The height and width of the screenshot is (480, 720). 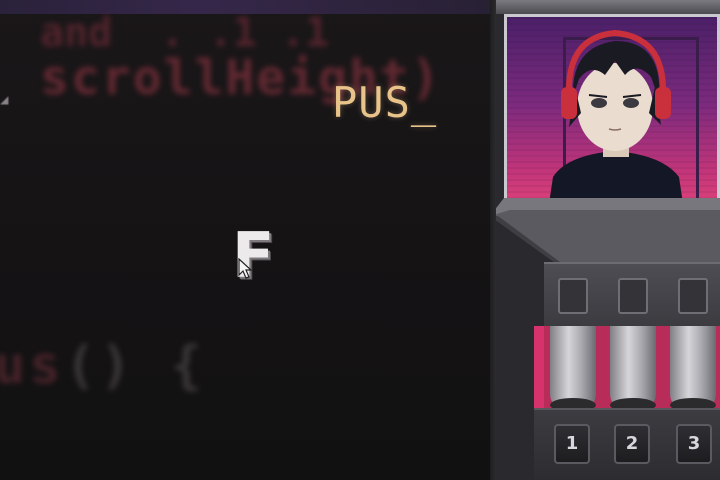 What do you see at coordinates (605, 7) in the screenshot?
I see `machine-top-rail` at bounding box center [605, 7].